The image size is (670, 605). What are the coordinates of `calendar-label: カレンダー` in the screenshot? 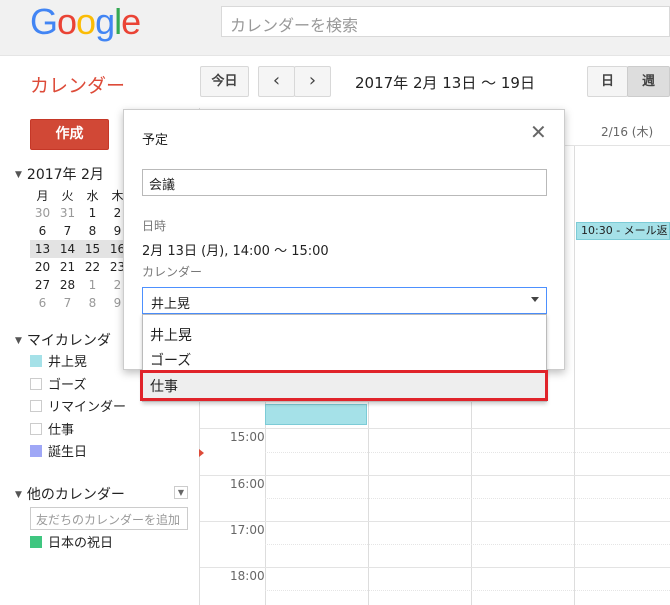 It's located at (172, 272).